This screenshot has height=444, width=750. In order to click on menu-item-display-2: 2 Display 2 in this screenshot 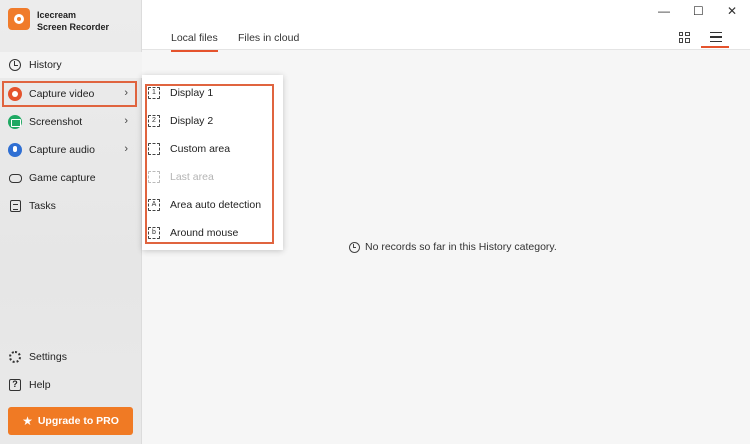, I will do `click(180, 121)`.